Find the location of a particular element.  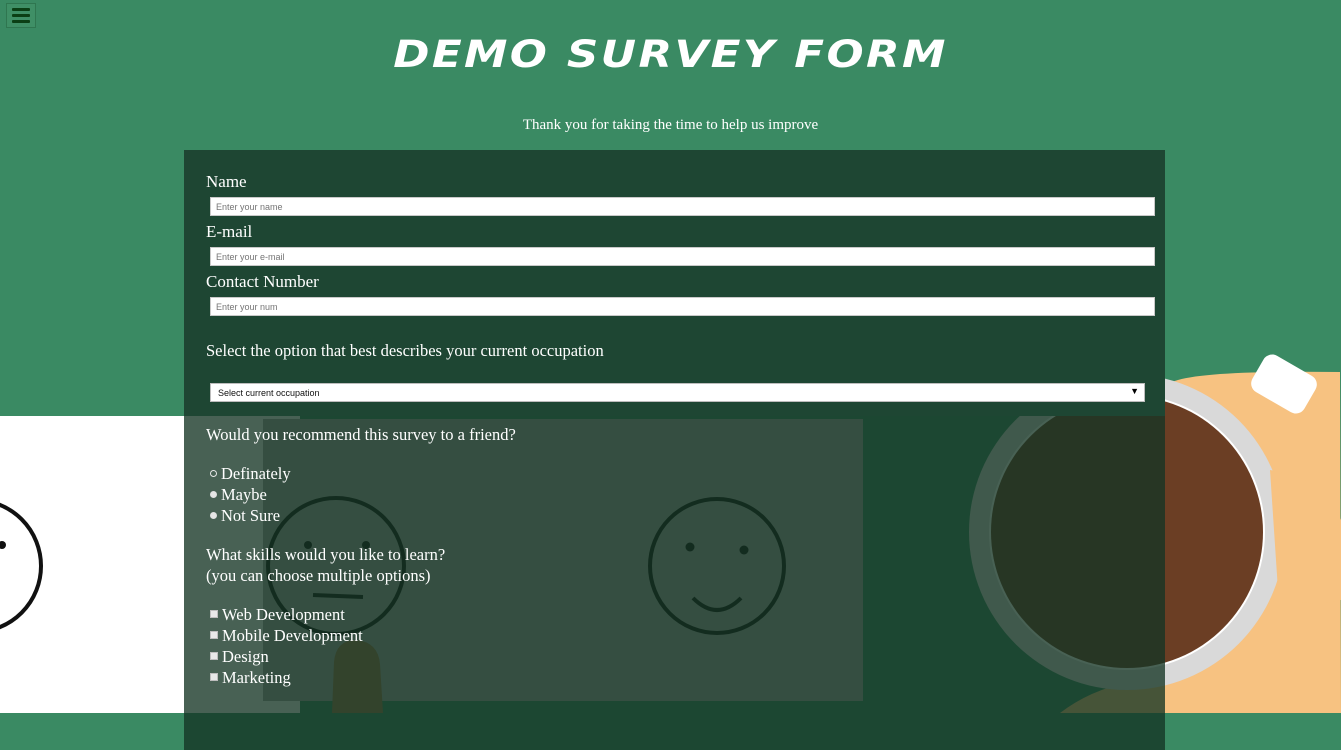

name-input is located at coordinates (682, 206).